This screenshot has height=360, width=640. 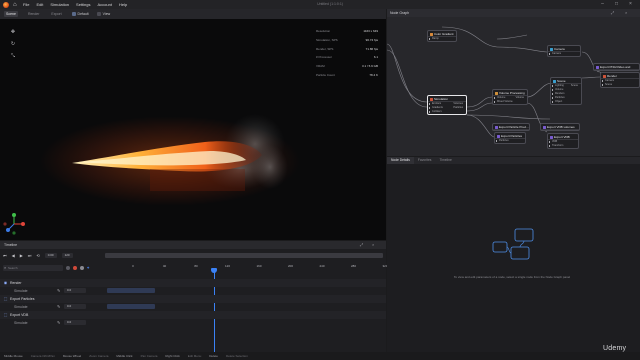 What do you see at coordinates (214, 270) in the screenshot?
I see `playhead-handle` at bounding box center [214, 270].